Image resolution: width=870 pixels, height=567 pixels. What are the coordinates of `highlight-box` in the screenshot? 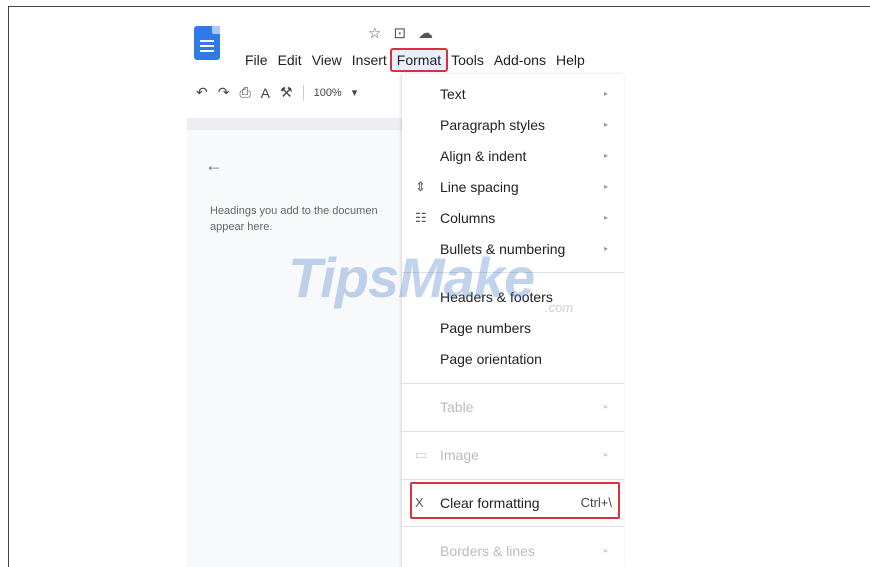 It's located at (515, 500).